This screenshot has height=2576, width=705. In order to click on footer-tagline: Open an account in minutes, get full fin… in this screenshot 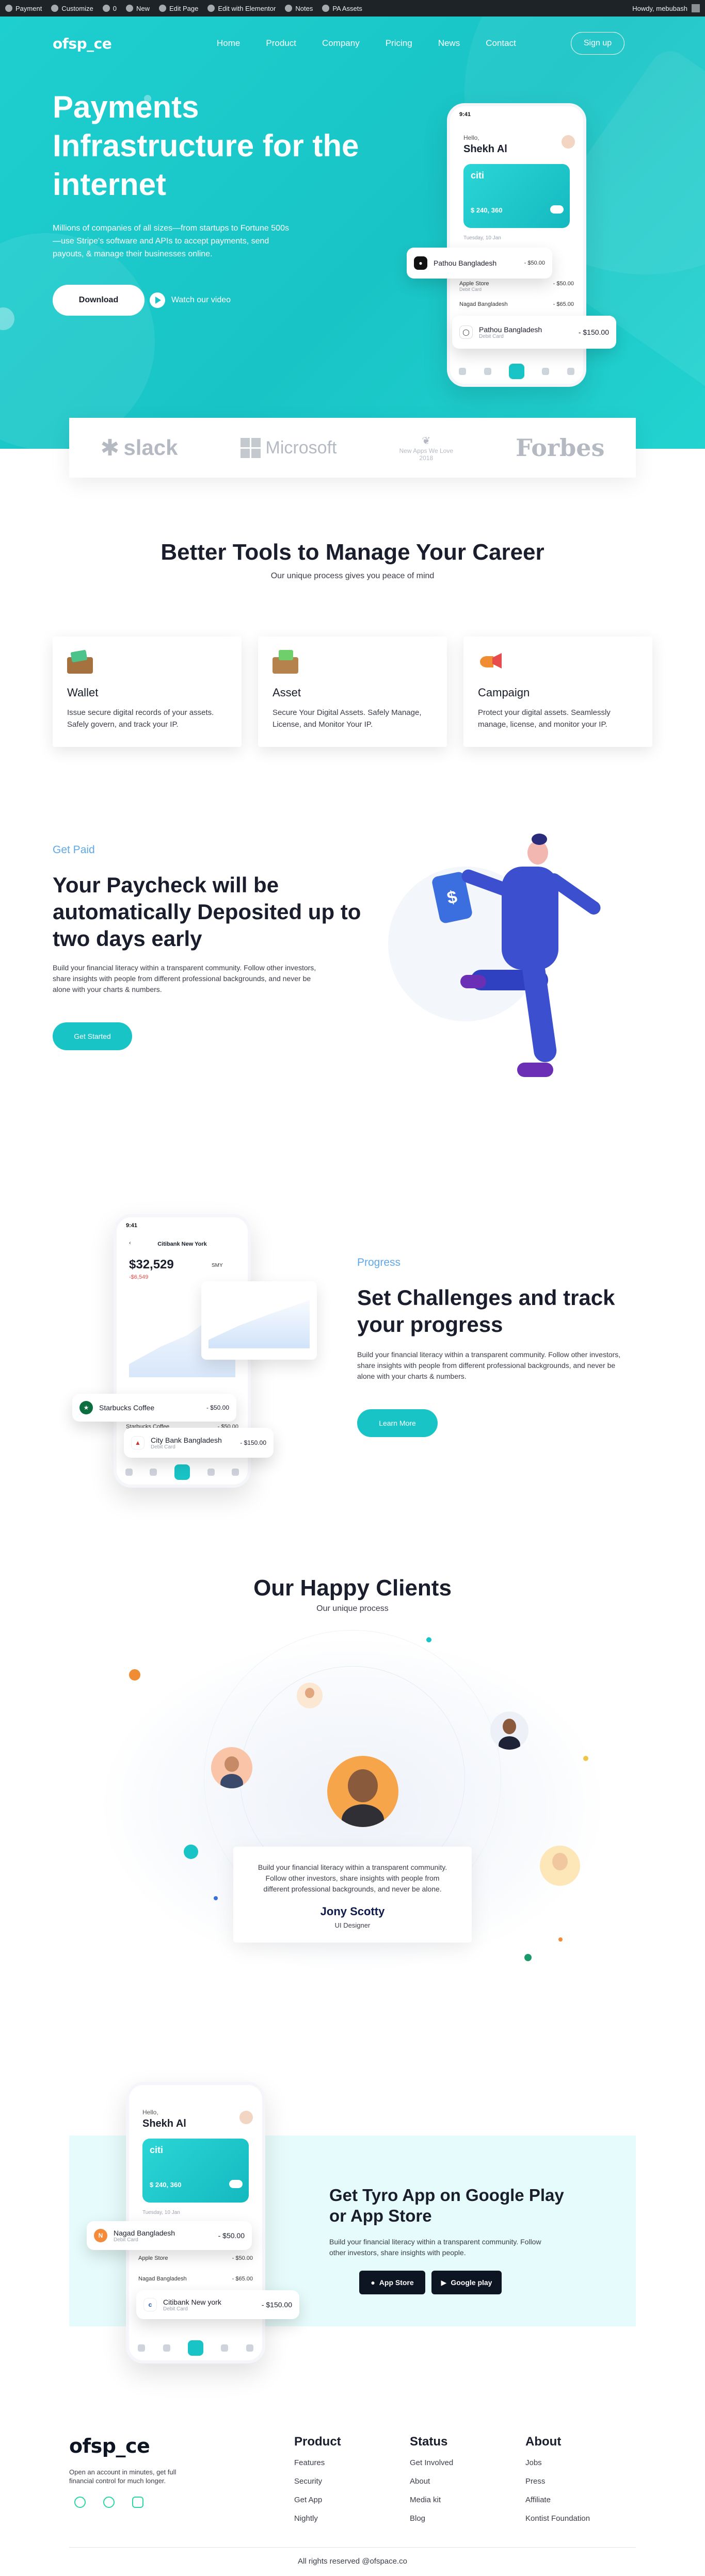, I will do `click(123, 2476)`.